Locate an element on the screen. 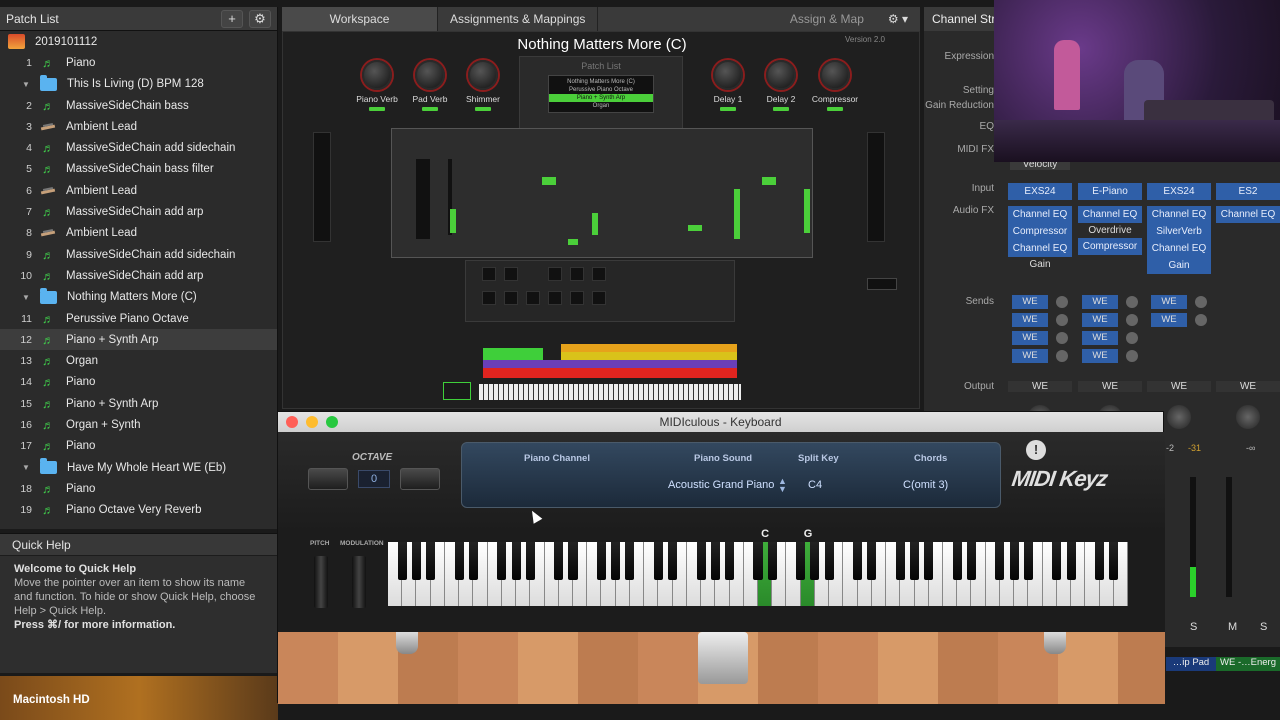 Image resolution: width=1280 pixels, height=720 pixels. mute-button: M is located at coordinates (1232, 627).